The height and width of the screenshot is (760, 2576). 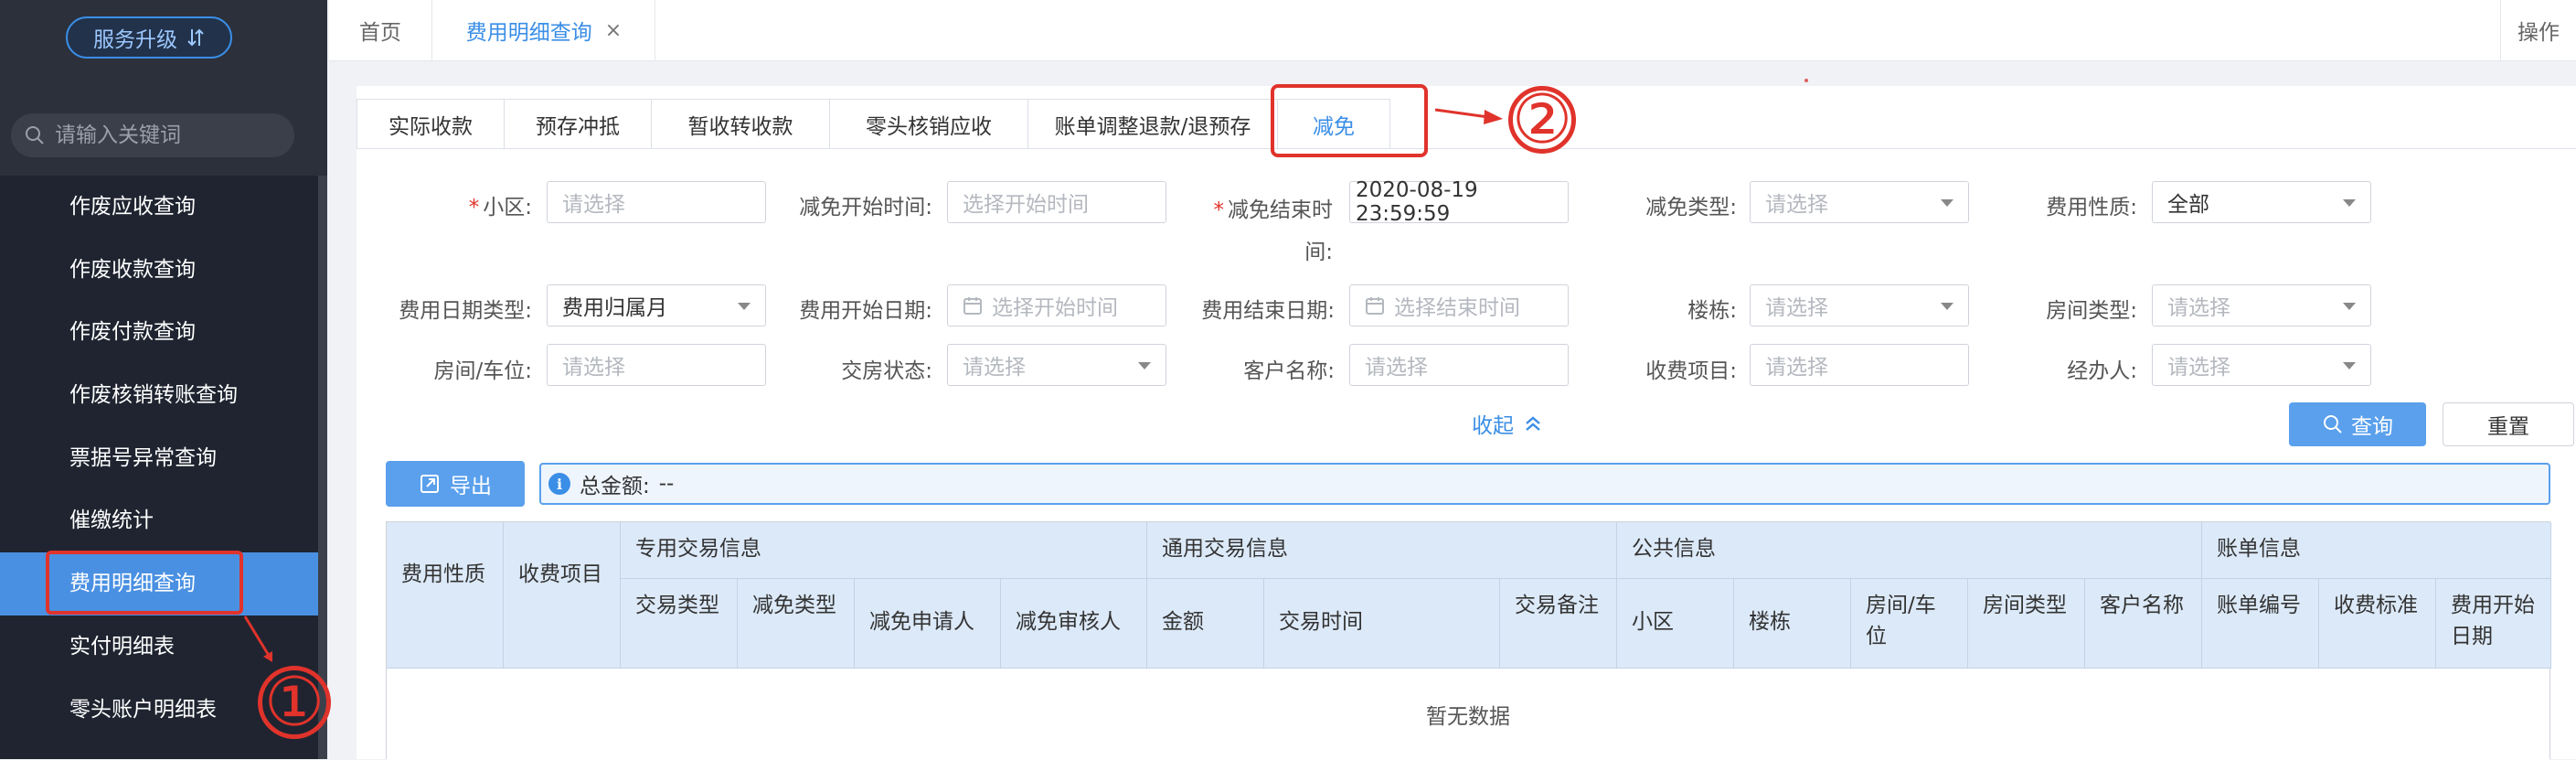 What do you see at coordinates (2261, 305) in the screenshot?
I see `room-type-select: 请选择` at bounding box center [2261, 305].